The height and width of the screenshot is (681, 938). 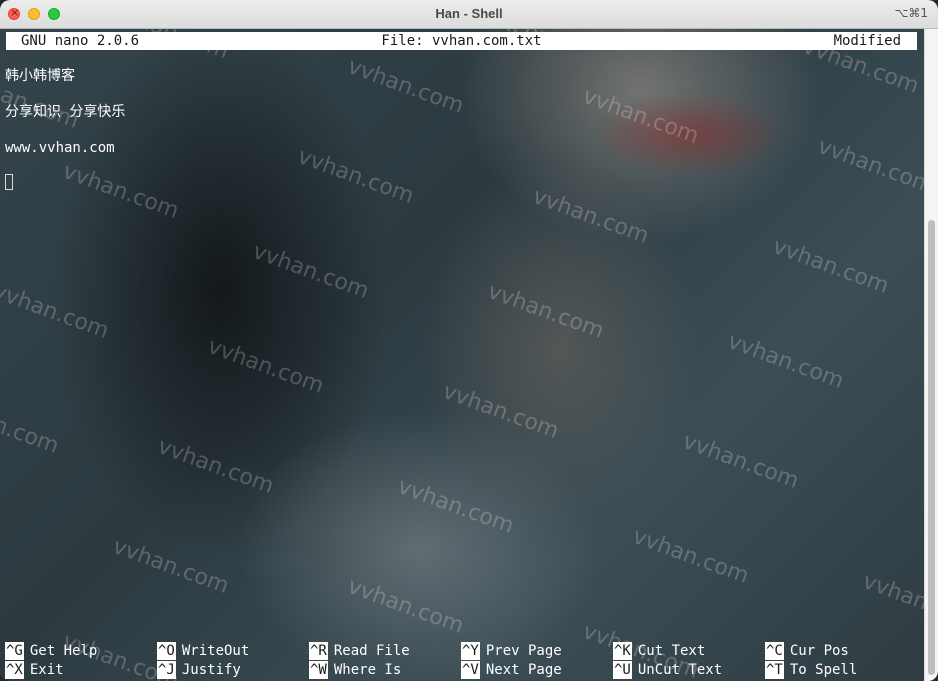 I want to click on shortcut-cut-text: ^K Cut Text, so click(x=659, y=651).